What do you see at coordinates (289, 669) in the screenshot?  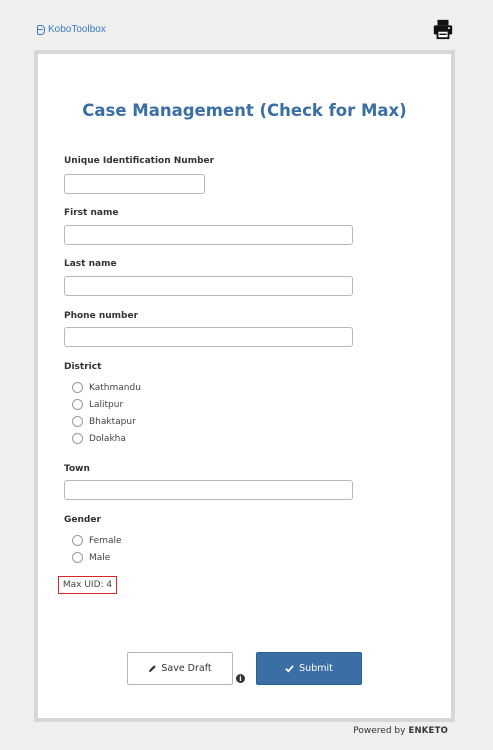 I see `checkmark-icon` at bounding box center [289, 669].